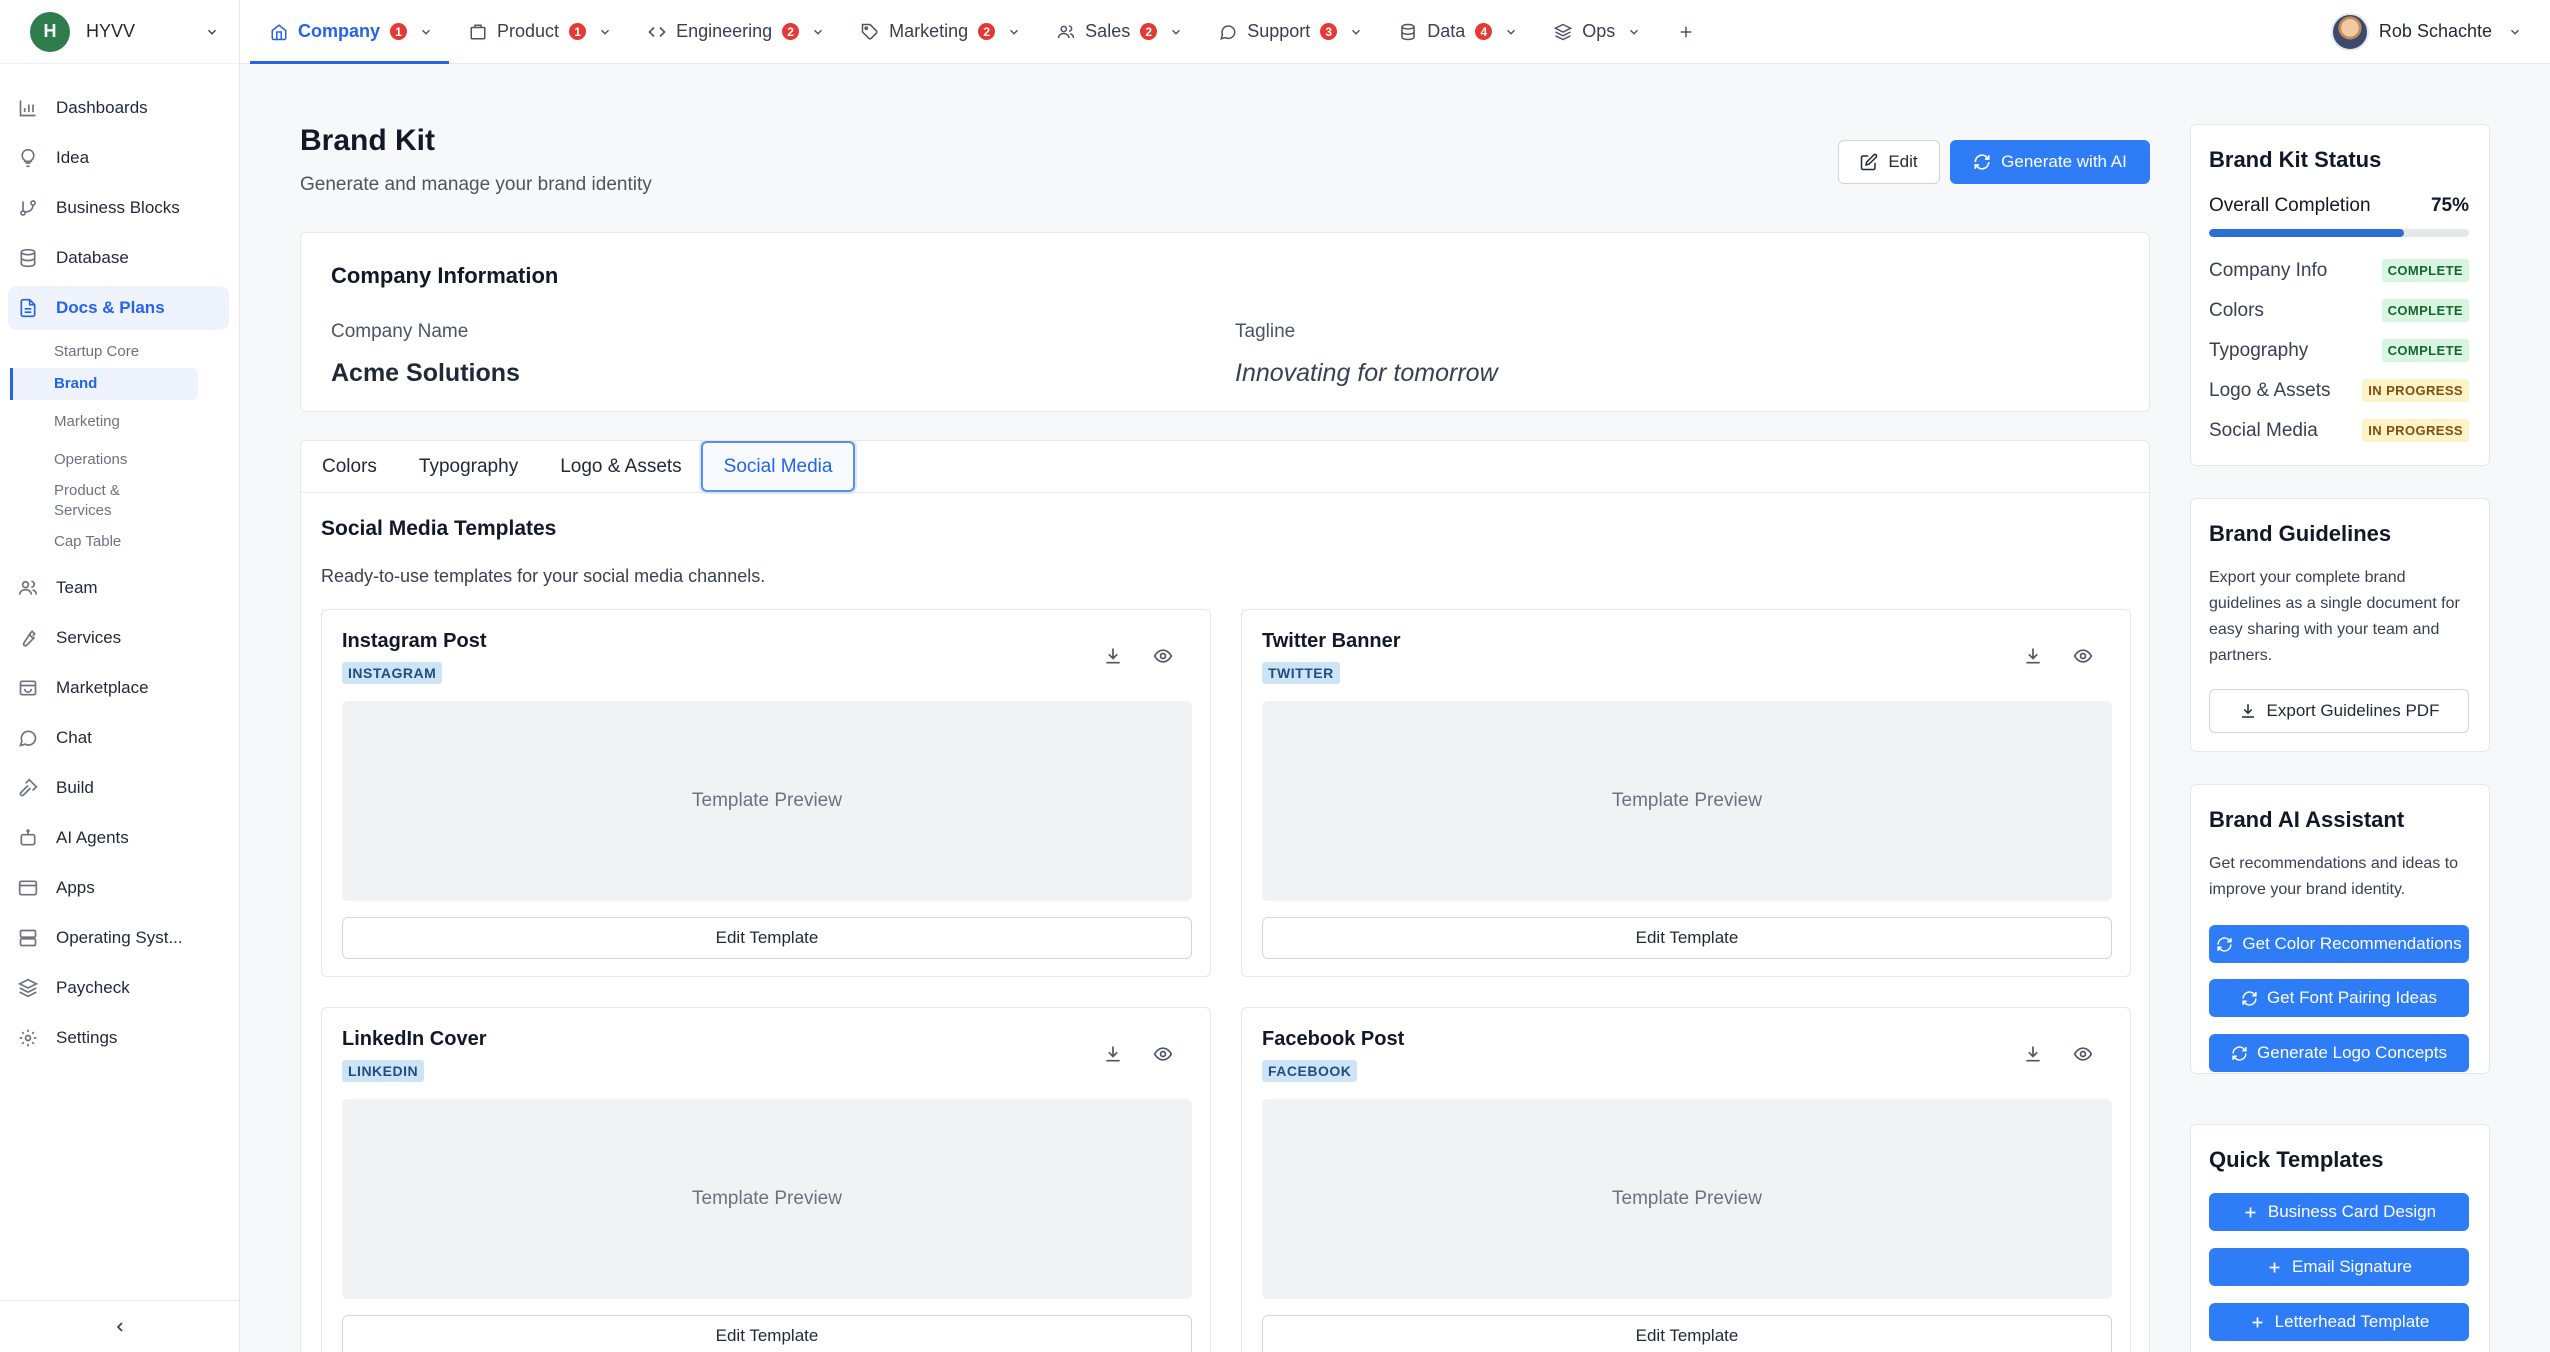  I want to click on sidebar-item-label: Build, so click(75, 787).